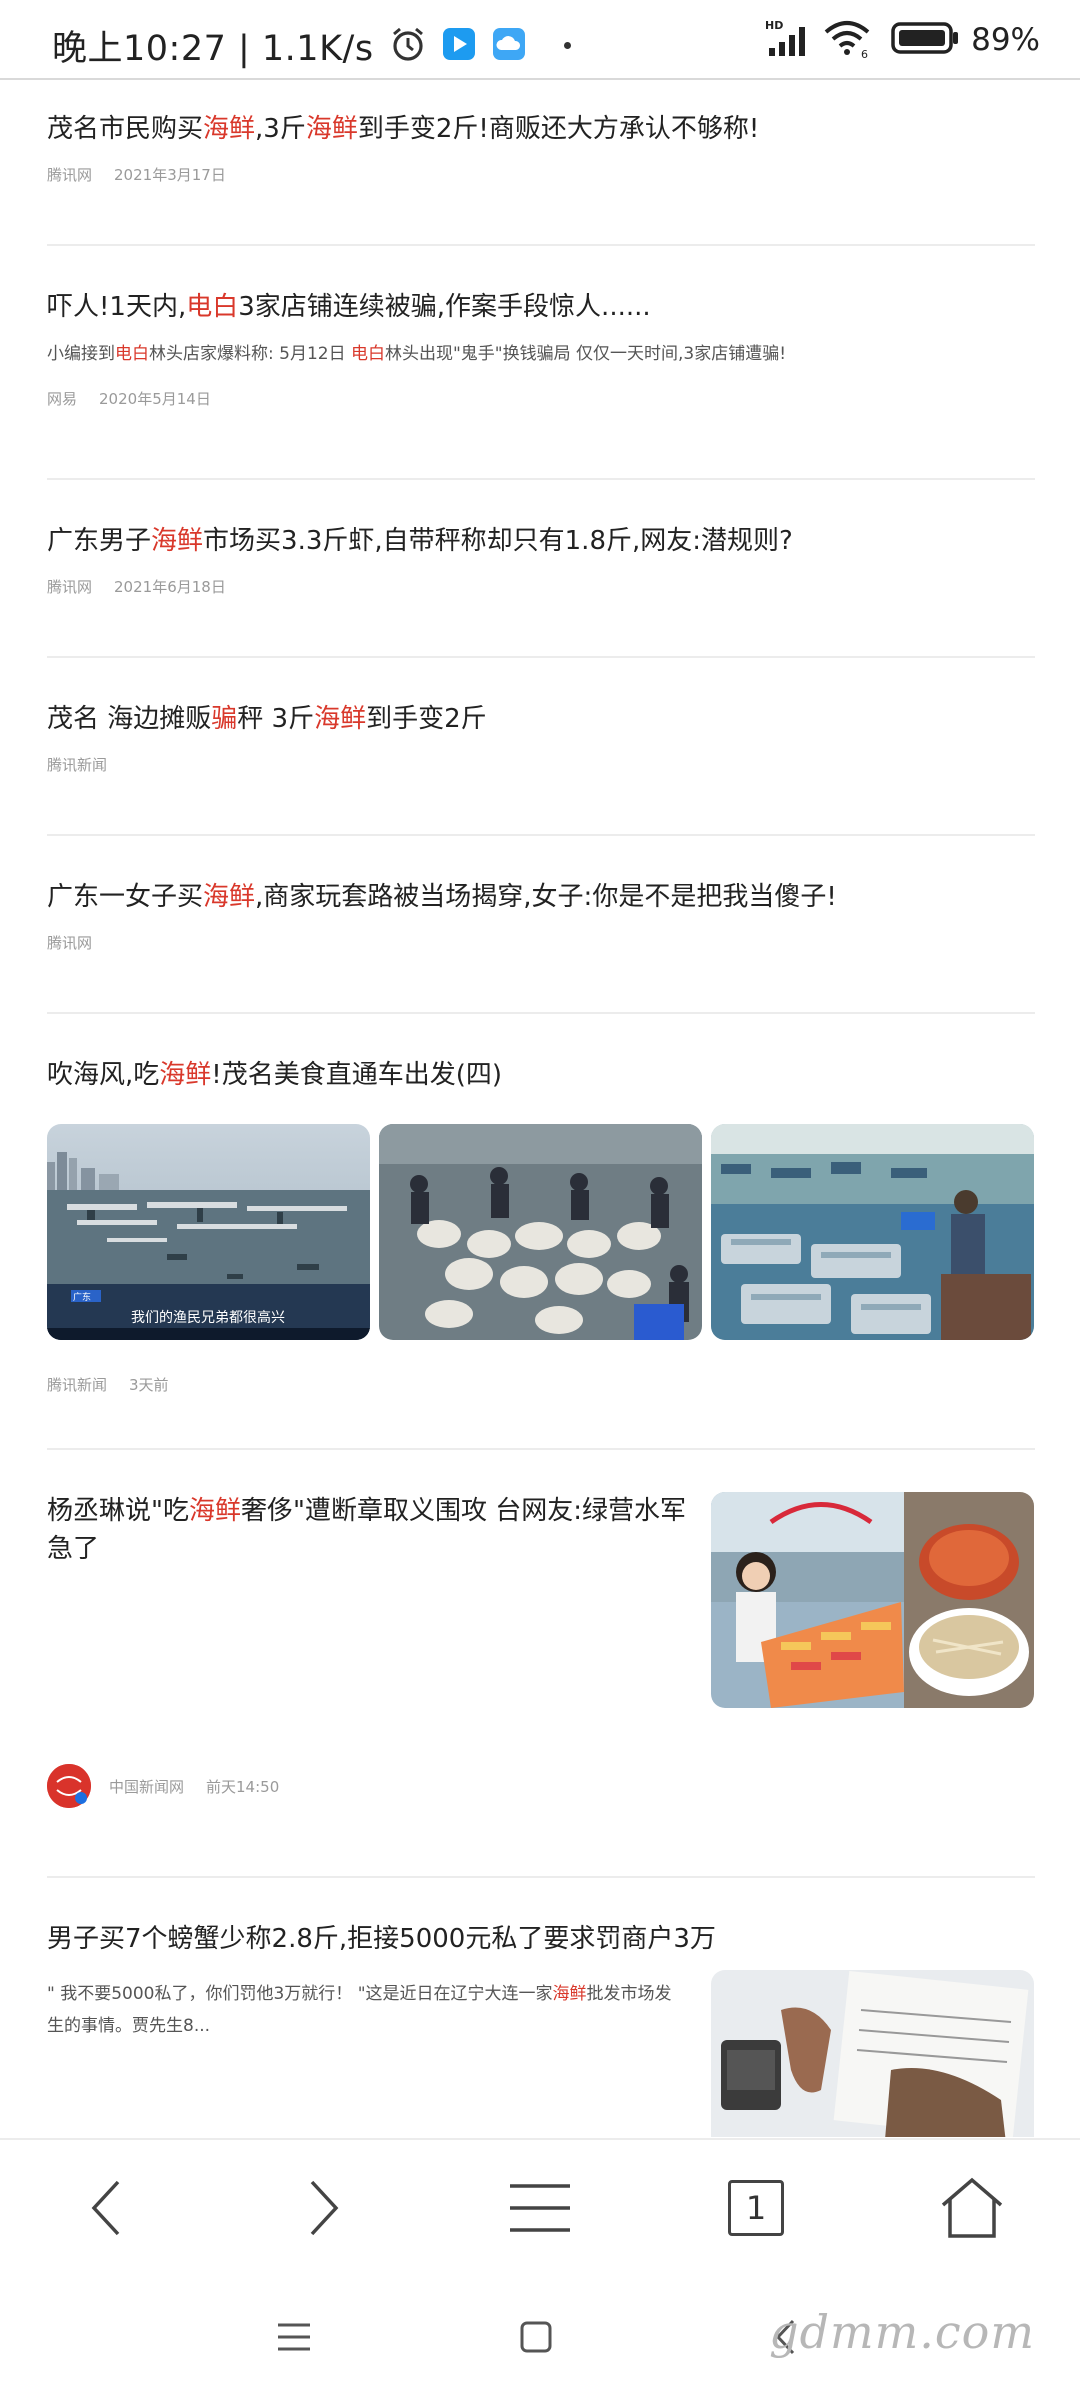 The height and width of the screenshot is (2400, 1080). I want to click on text-segment: 林头店家爆料称: 5月12日, so click(250, 354).